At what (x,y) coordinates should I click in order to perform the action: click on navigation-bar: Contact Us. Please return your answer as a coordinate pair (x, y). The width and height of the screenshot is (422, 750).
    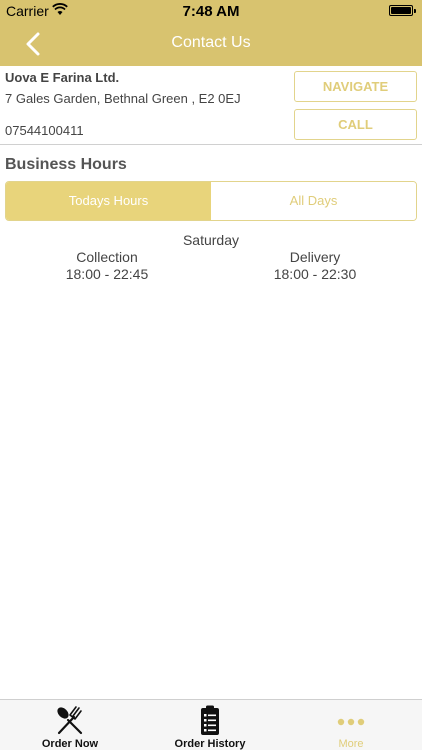
    Looking at the image, I should click on (211, 44).